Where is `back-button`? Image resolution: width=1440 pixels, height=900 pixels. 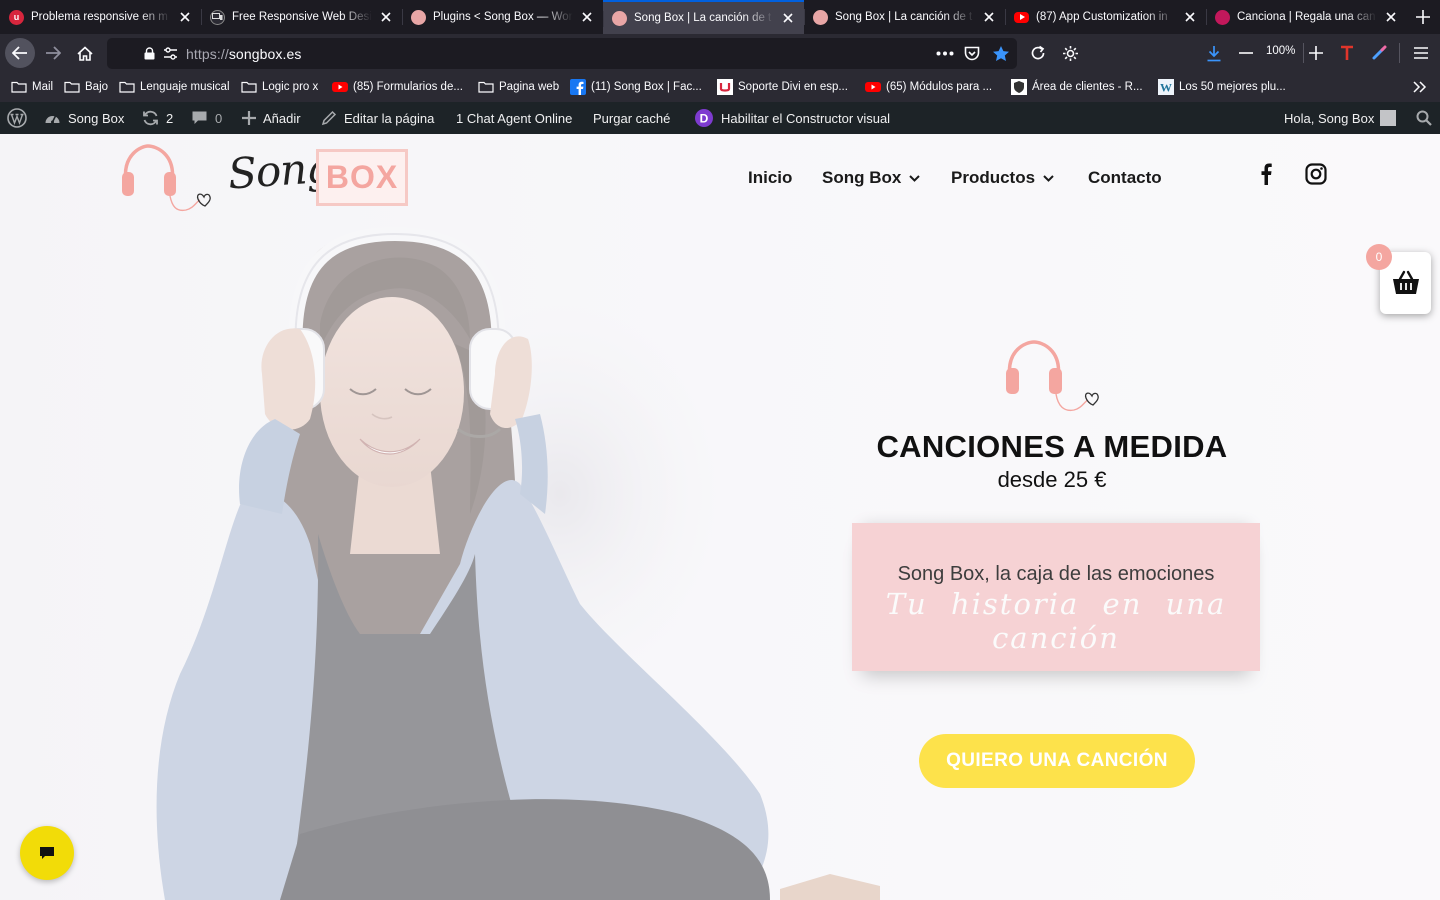 back-button is located at coordinates (20, 53).